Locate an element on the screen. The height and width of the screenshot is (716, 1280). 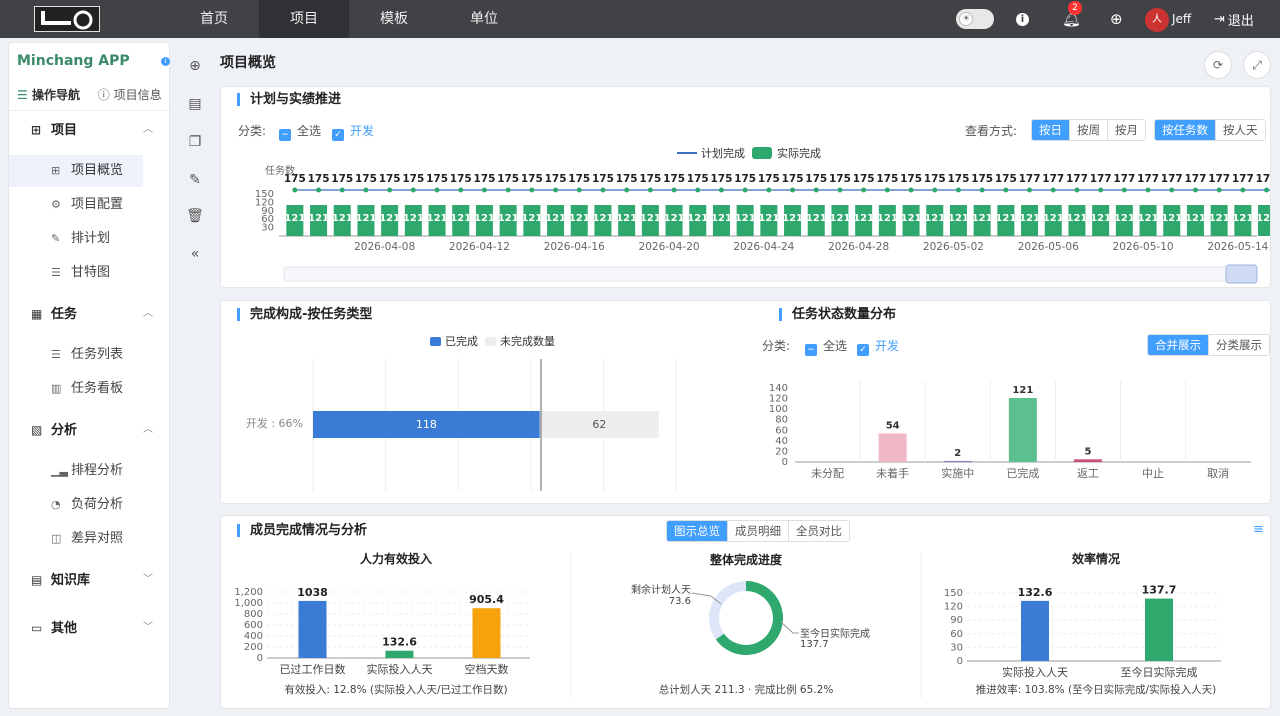
app-info-icon: i is located at coordinates (165, 61).